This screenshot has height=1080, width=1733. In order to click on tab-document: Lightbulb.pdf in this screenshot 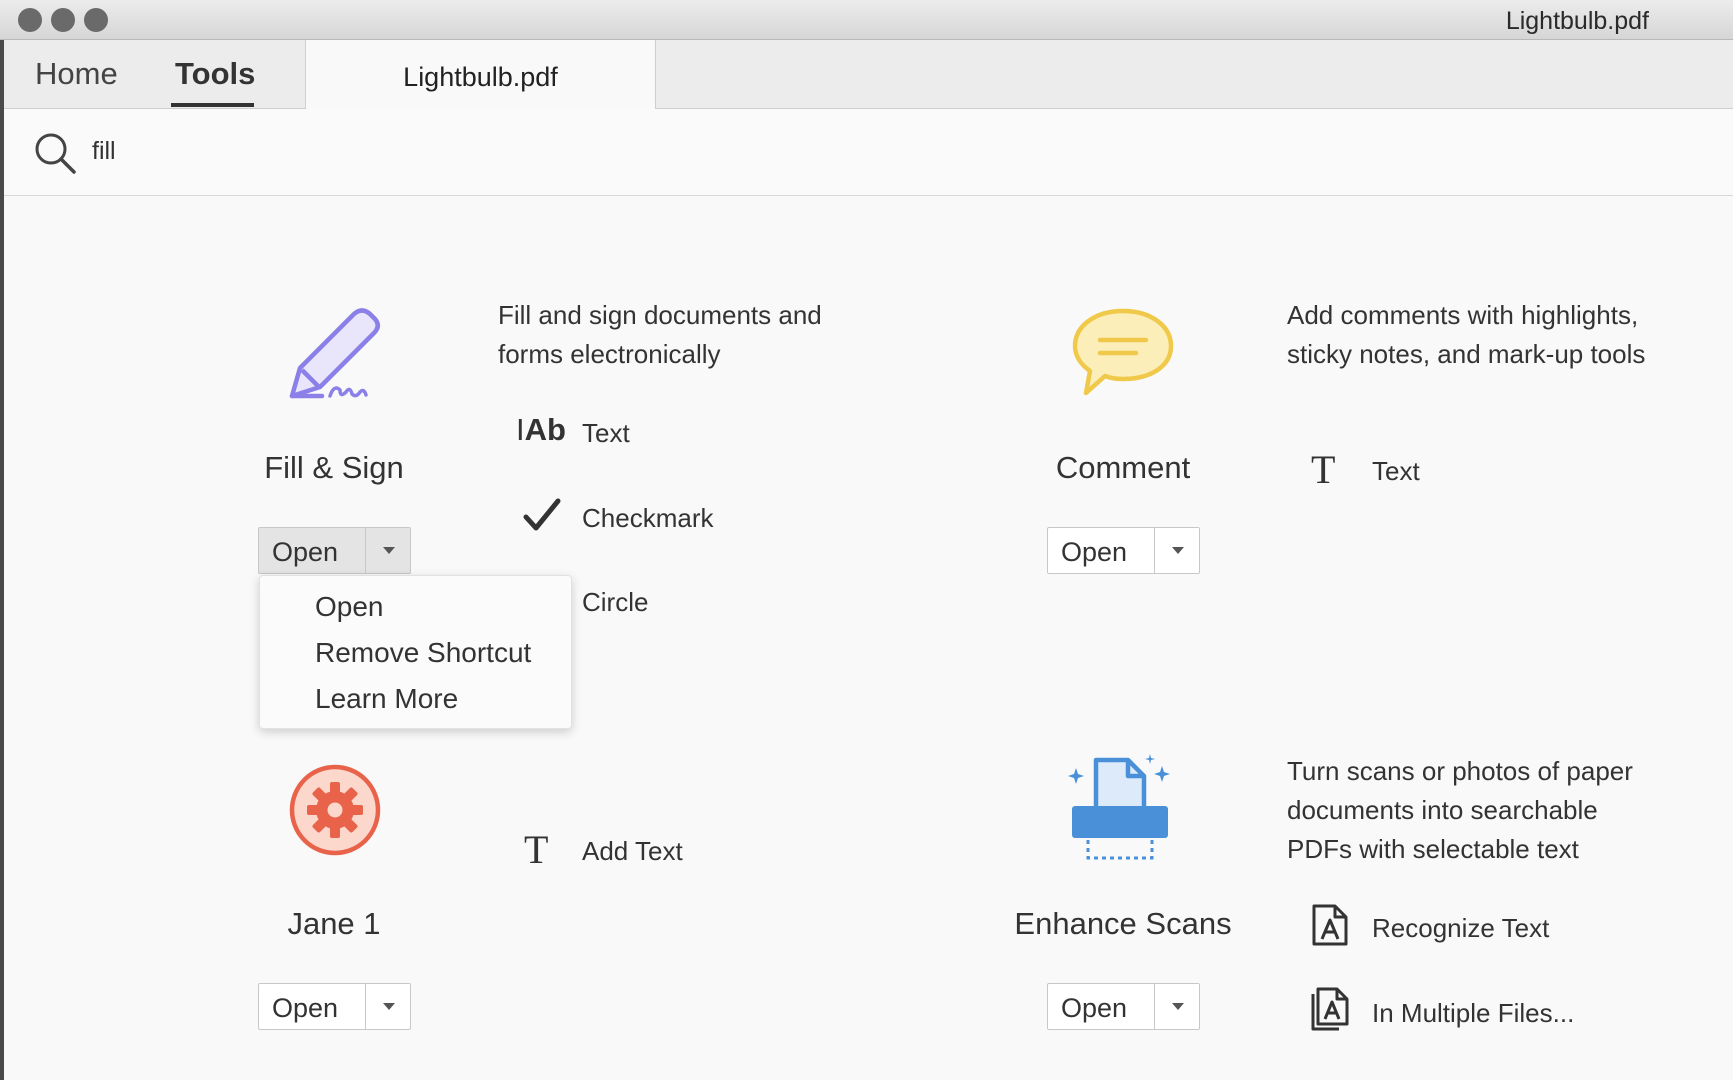, I will do `click(480, 74)`.